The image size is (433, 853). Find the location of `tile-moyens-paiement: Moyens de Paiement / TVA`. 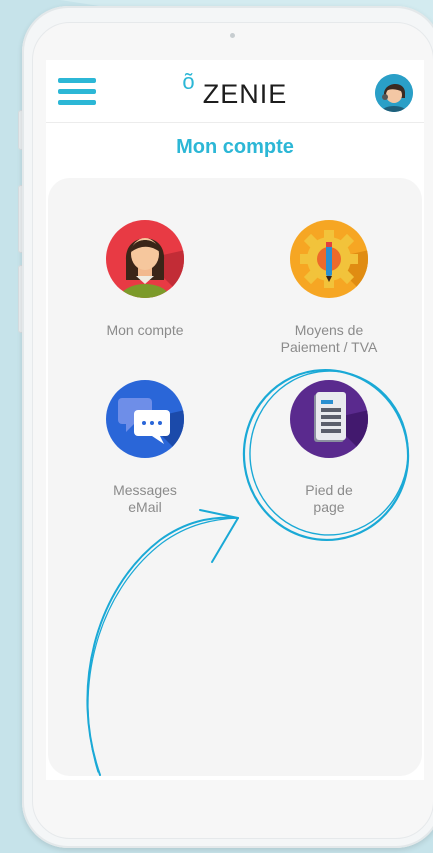

tile-moyens-paiement: Moyens de Paiement / TVA is located at coordinates (329, 287).